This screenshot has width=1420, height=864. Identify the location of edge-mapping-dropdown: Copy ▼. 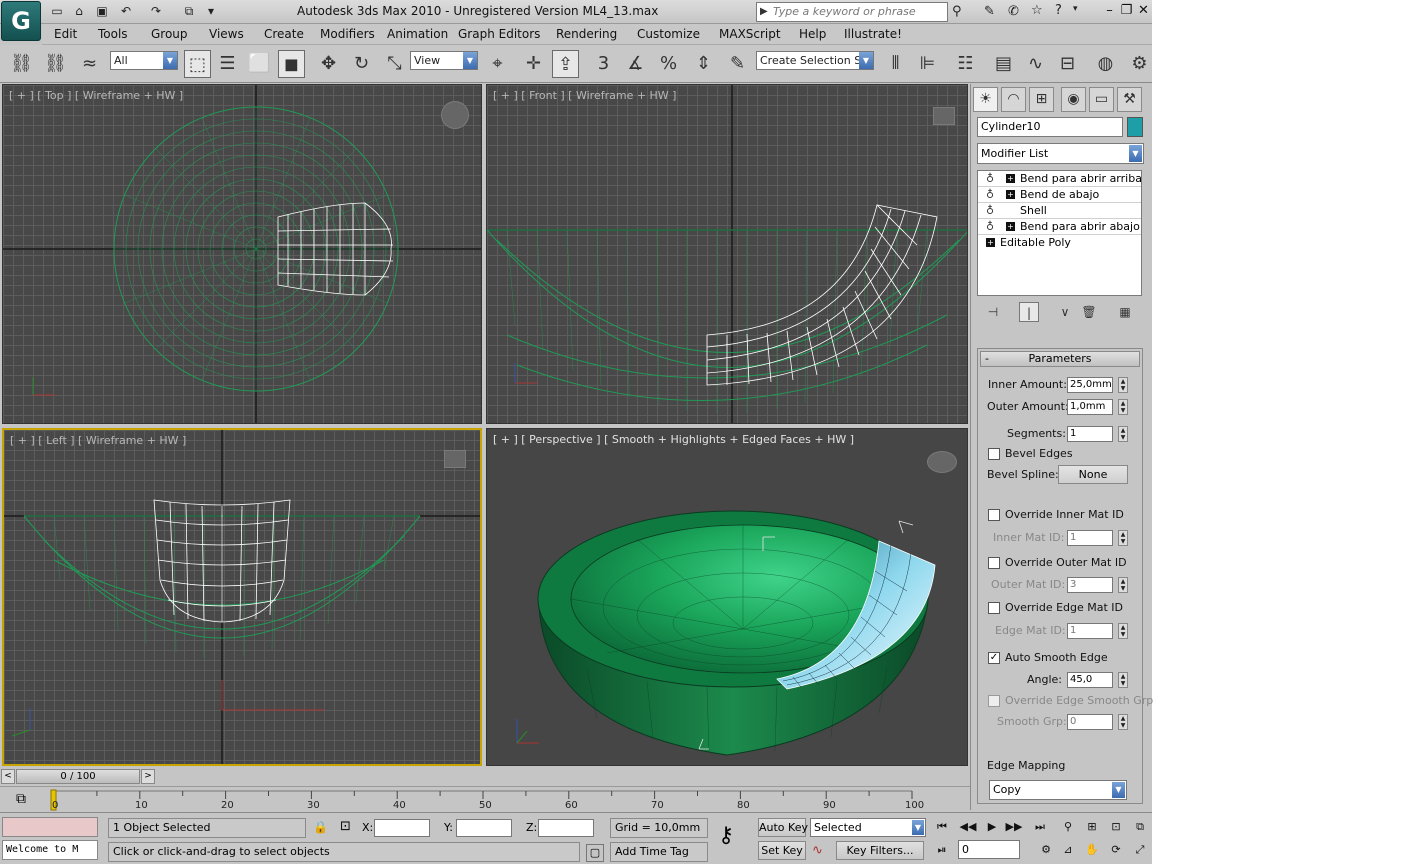
(1058, 790).